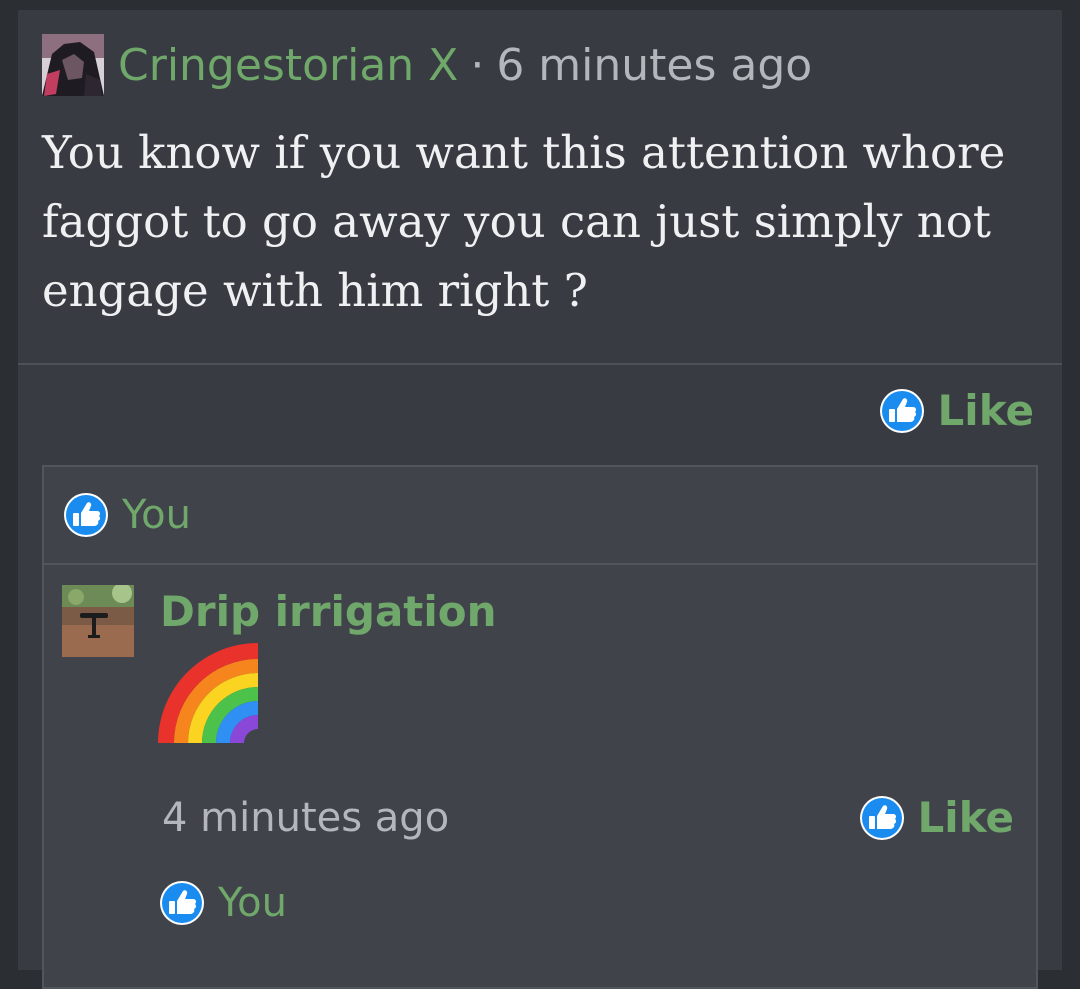  What do you see at coordinates (654, 65) in the screenshot?
I see `post-timestamp: 6 minutes ago` at bounding box center [654, 65].